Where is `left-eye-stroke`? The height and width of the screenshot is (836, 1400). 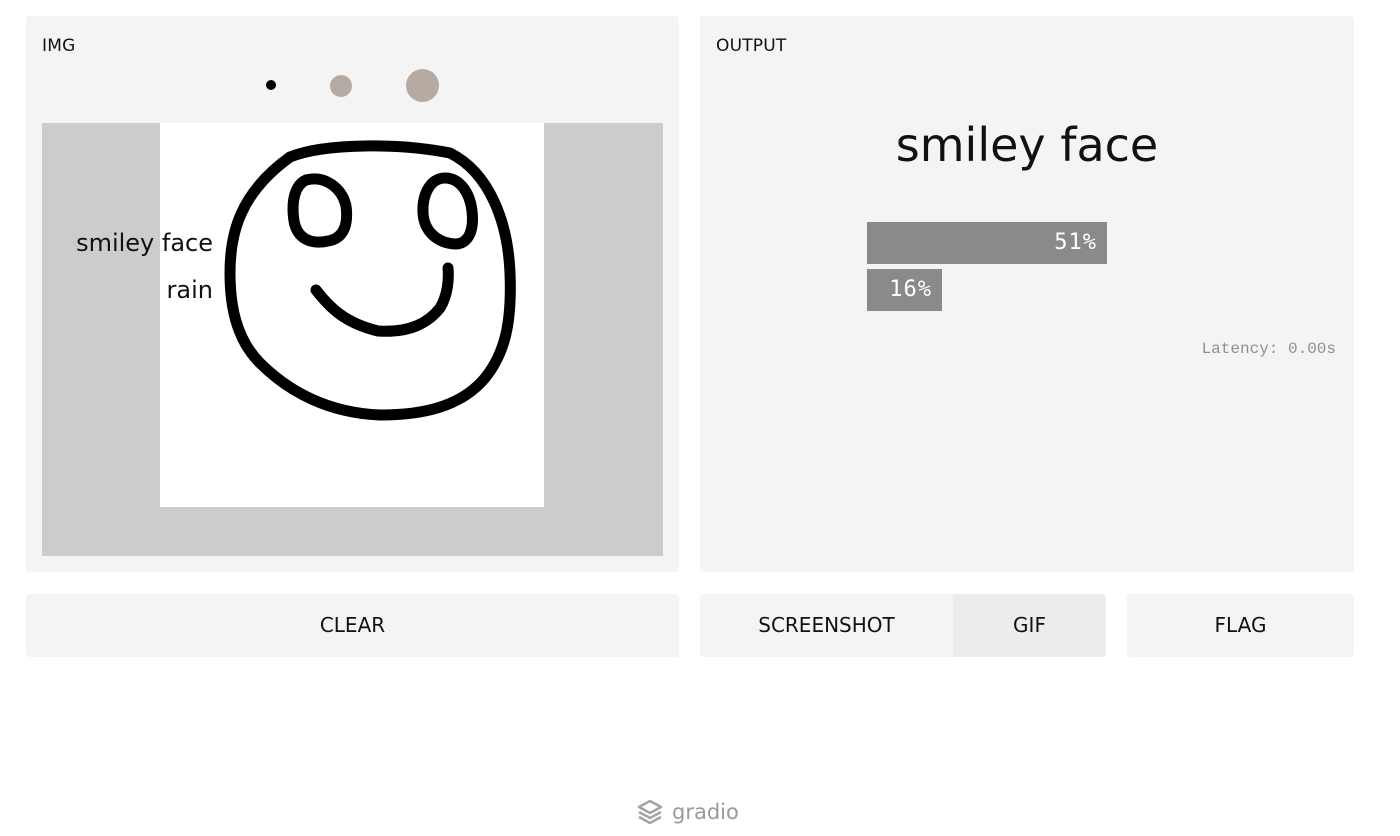
left-eye-stroke is located at coordinates (320, 210).